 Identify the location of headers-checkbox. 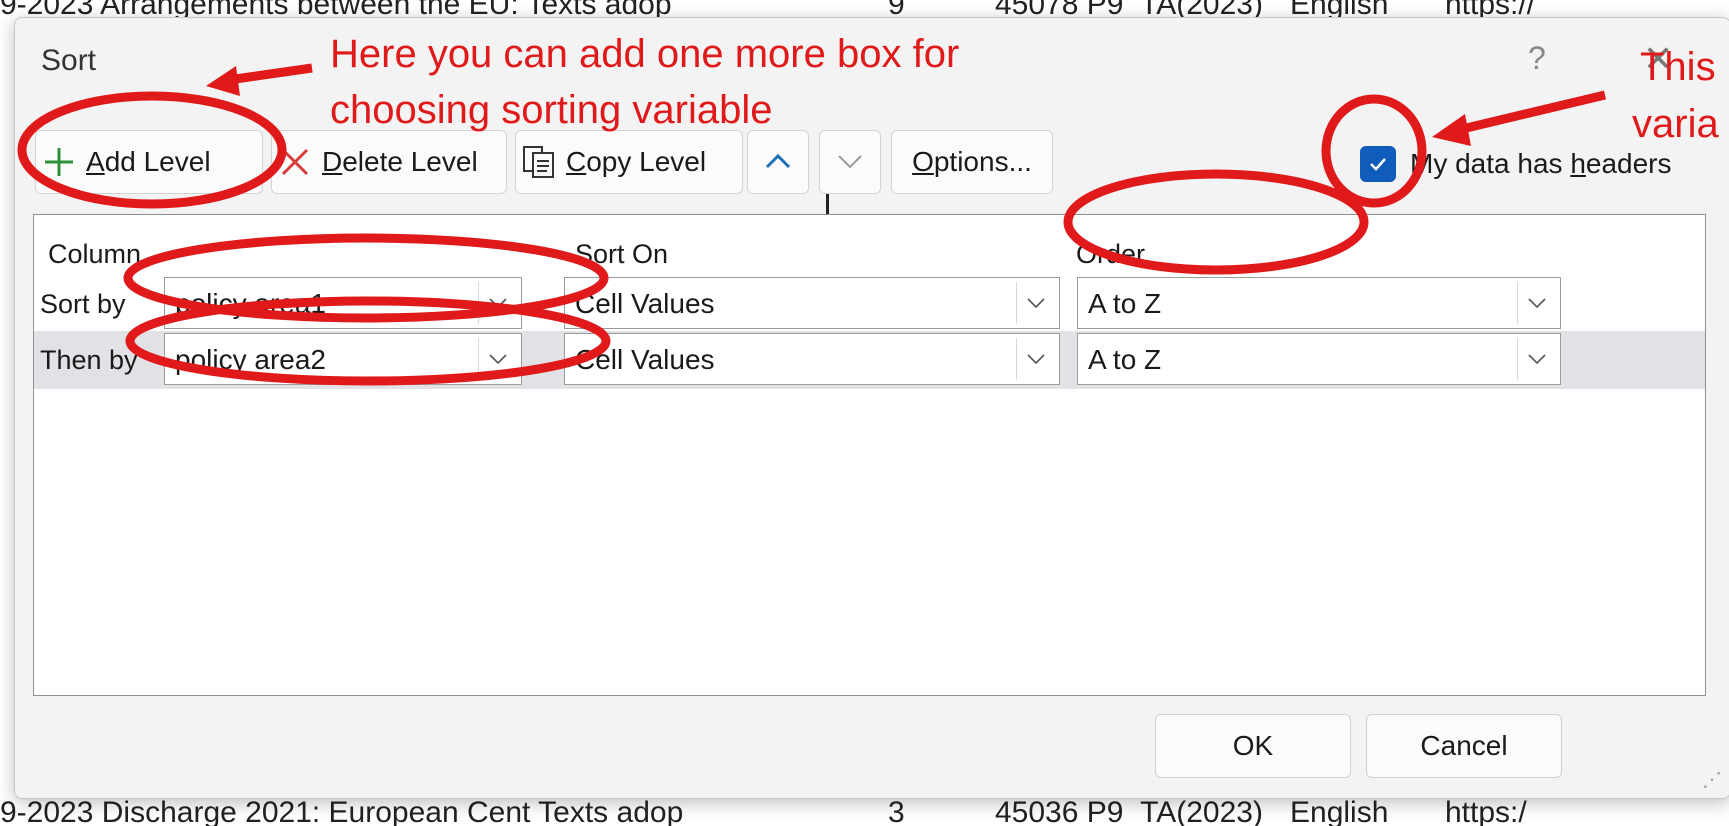
(1378, 164).